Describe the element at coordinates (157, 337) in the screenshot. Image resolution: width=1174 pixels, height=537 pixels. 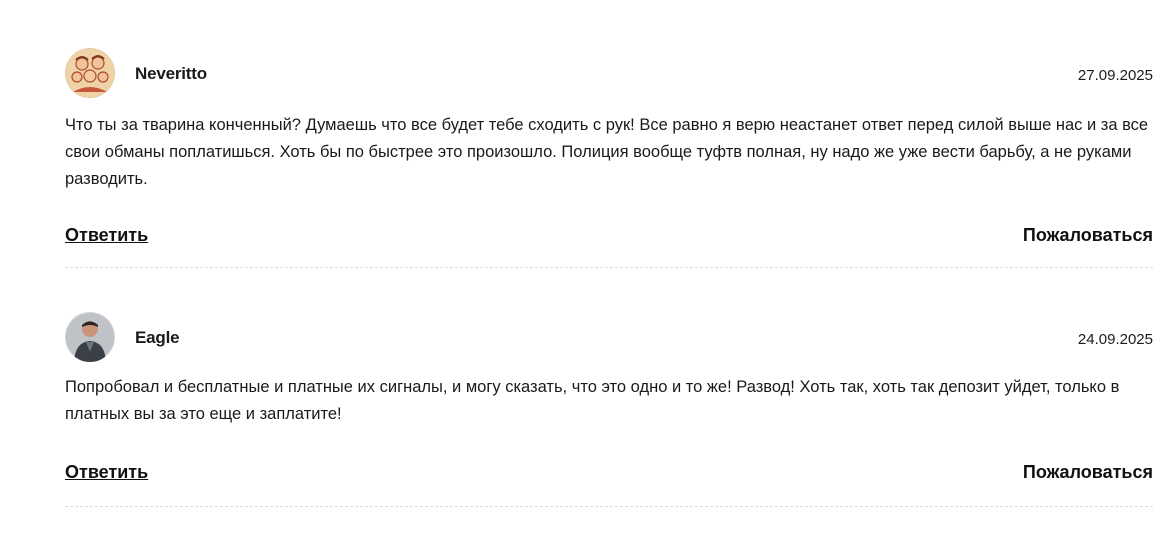
I see `comment-author: Eagle` at that location.